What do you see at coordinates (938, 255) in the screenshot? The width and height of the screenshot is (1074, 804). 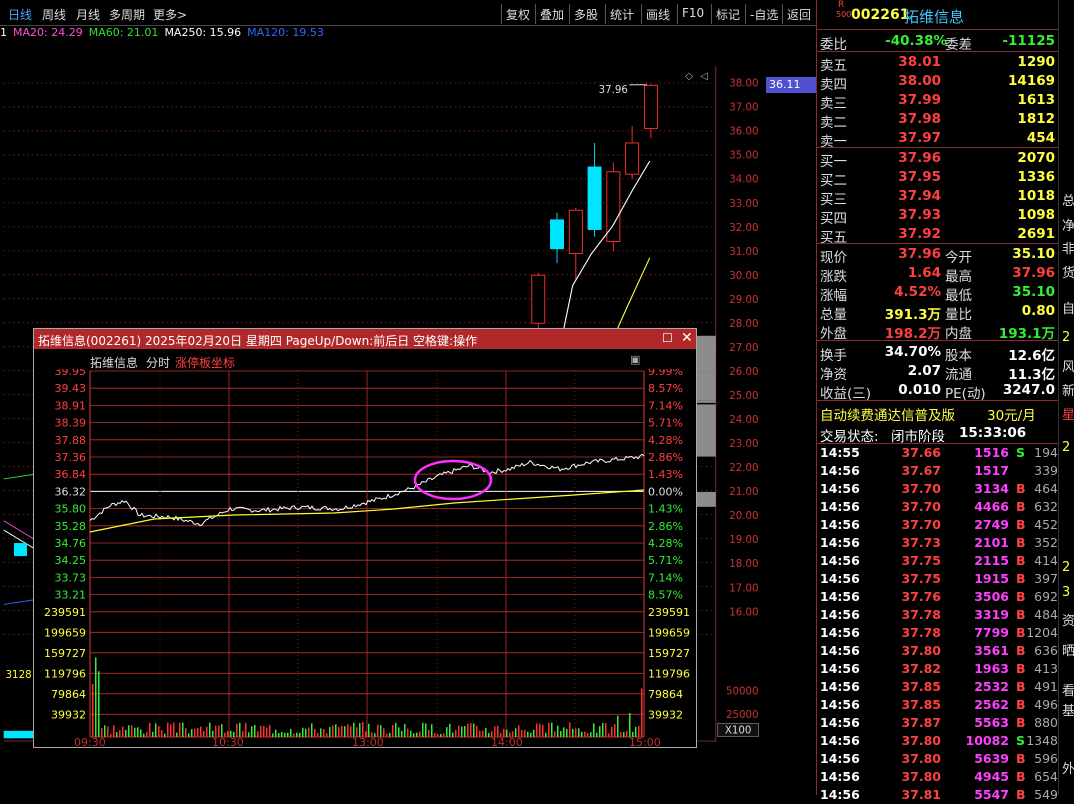 I see `quote-stat-row: 现价 37.96 今开 35.10` at bounding box center [938, 255].